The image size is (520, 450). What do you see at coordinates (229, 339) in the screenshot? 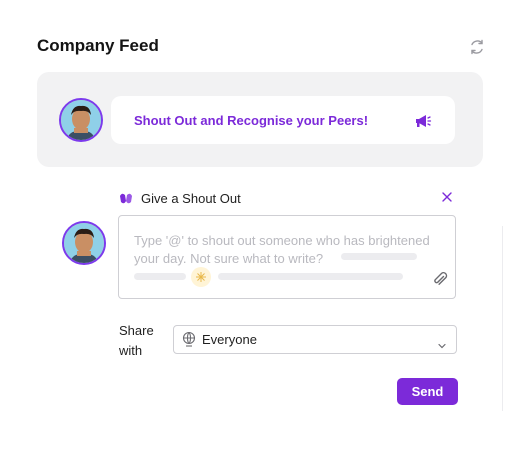
I see `audience-select-value: Everyone` at bounding box center [229, 339].